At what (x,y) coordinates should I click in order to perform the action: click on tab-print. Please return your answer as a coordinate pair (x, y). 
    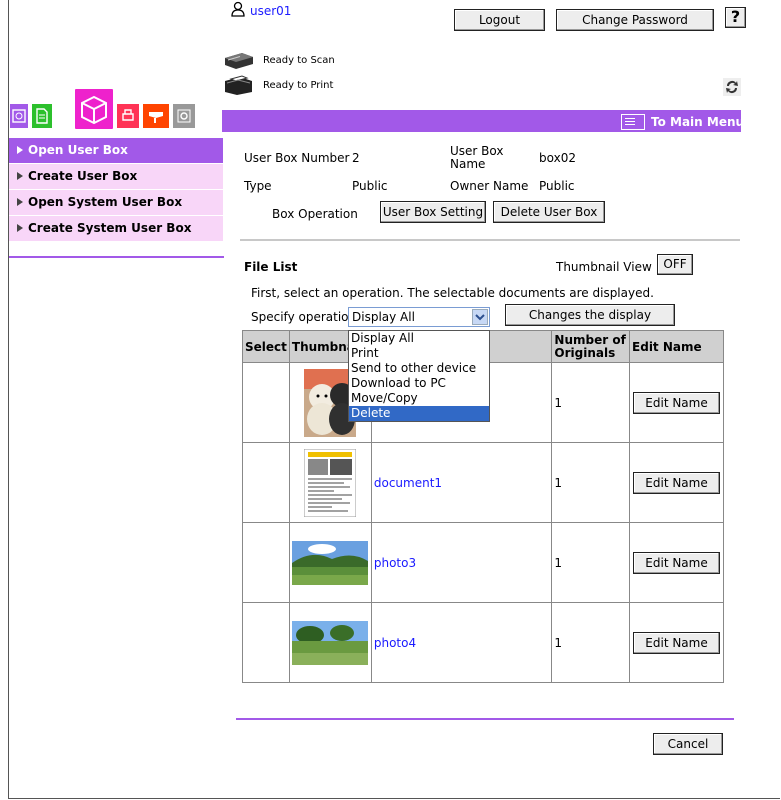
    Looking at the image, I should click on (128, 116).